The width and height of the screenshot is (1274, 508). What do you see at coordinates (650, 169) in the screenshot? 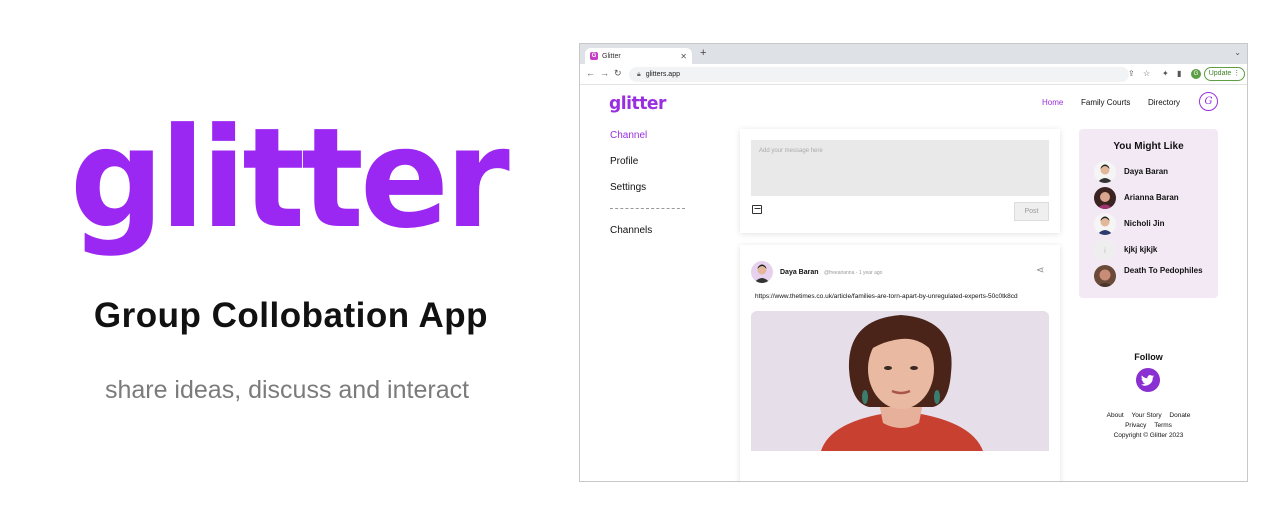
I see `sidebar-item-profile: Profile` at bounding box center [650, 169].